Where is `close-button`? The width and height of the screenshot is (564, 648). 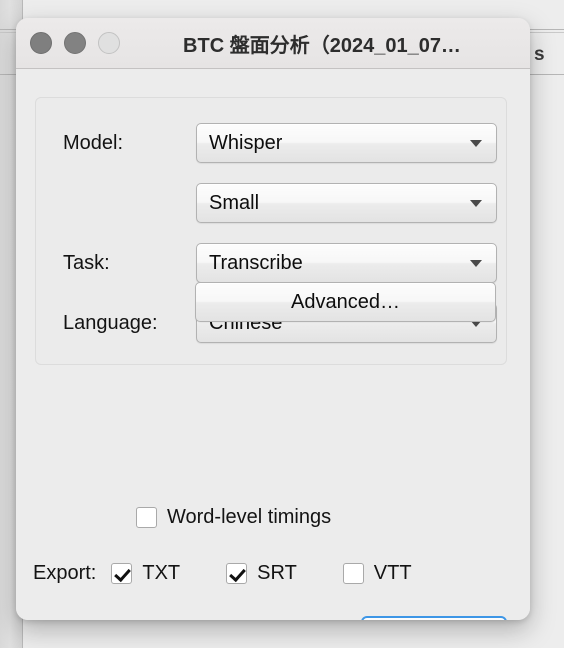
close-button is located at coordinates (41, 43).